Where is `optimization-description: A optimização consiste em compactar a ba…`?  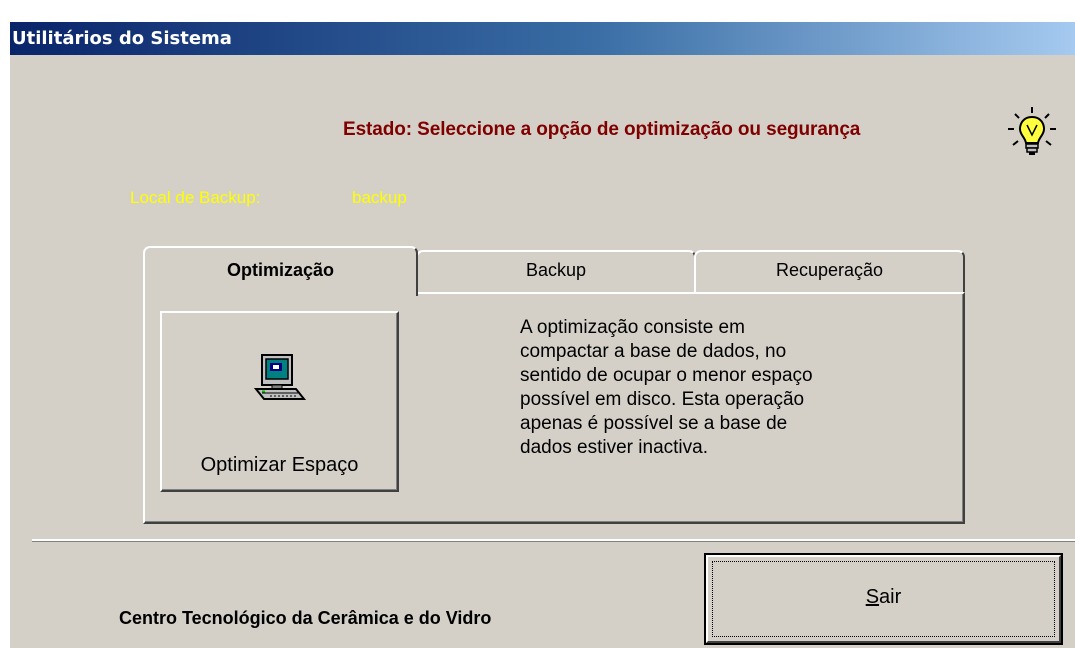
optimization-description: A optimização consiste em compactar a ba… is located at coordinates (666, 387).